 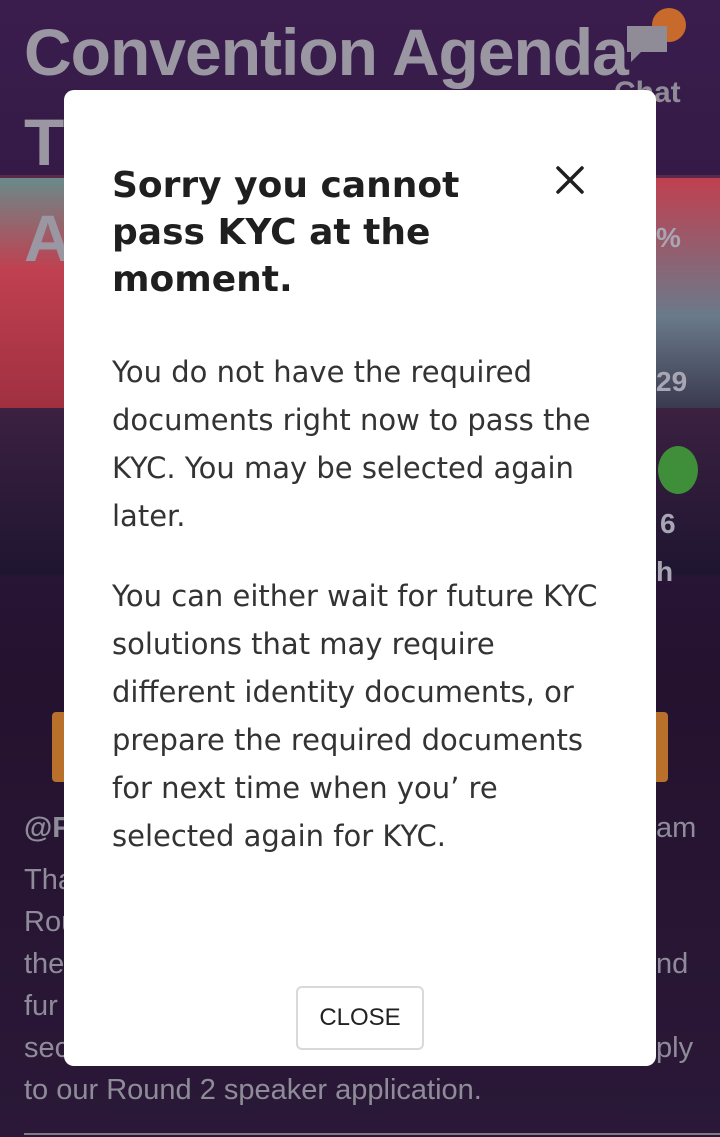 I want to click on stat-number: 29, so click(x=672, y=381).